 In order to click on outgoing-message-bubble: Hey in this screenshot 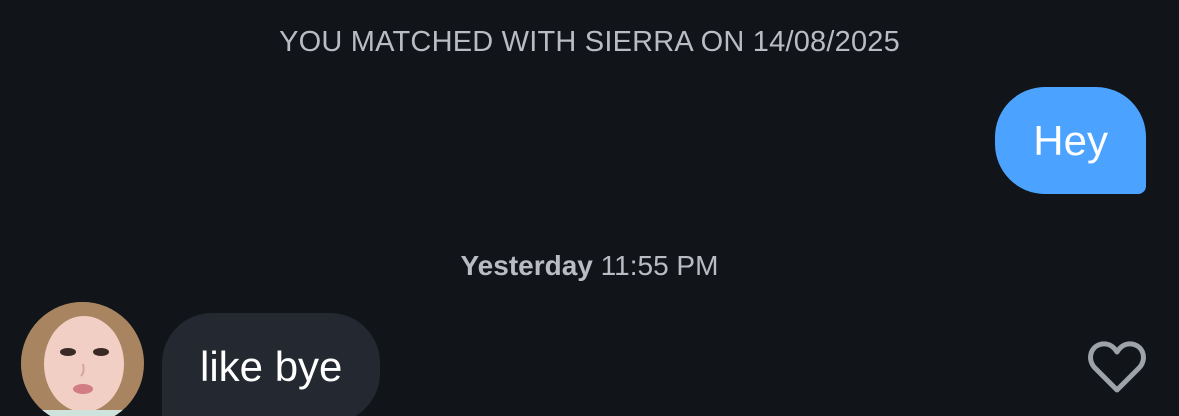, I will do `click(1070, 140)`.